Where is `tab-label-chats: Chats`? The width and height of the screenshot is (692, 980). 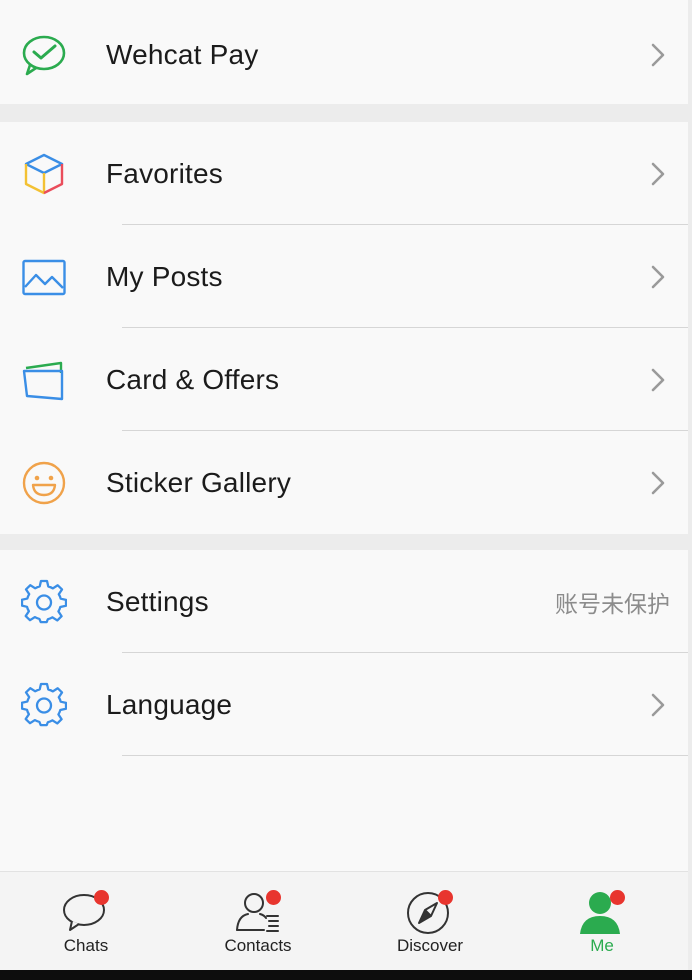
tab-label-chats: Chats is located at coordinates (86, 945).